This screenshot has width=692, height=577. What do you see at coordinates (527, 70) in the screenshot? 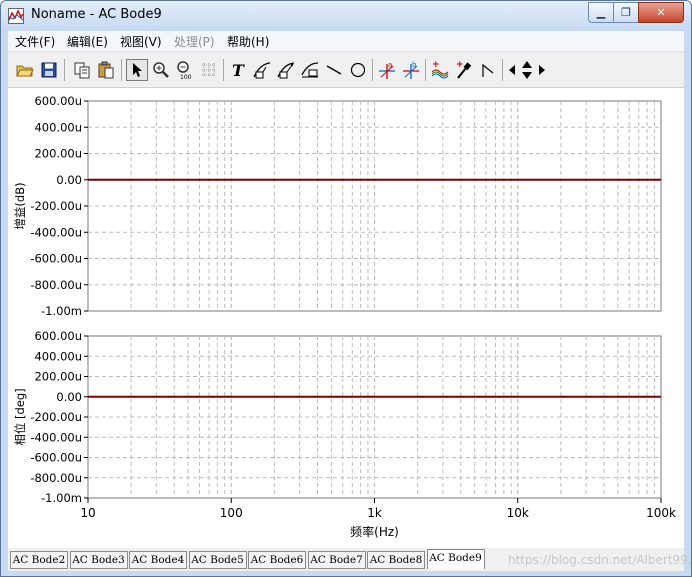
I see `move-updown-button` at bounding box center [527, 70].